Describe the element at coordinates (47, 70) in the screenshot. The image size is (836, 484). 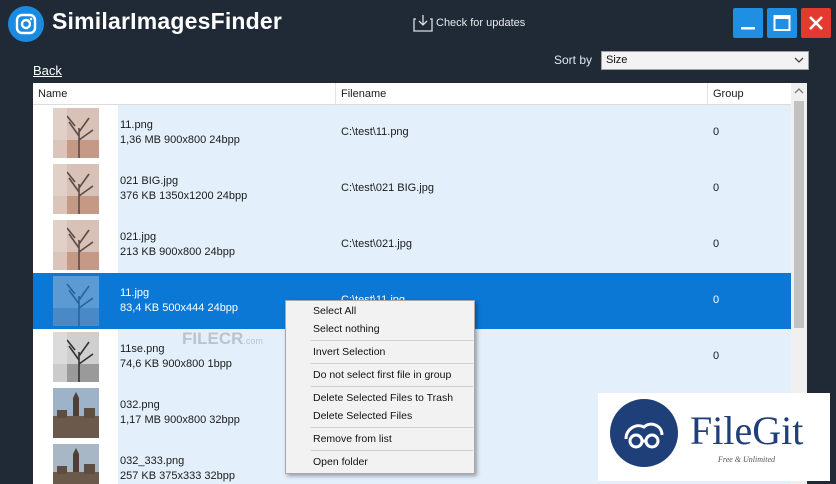
I see `back-link: Back` at that location.